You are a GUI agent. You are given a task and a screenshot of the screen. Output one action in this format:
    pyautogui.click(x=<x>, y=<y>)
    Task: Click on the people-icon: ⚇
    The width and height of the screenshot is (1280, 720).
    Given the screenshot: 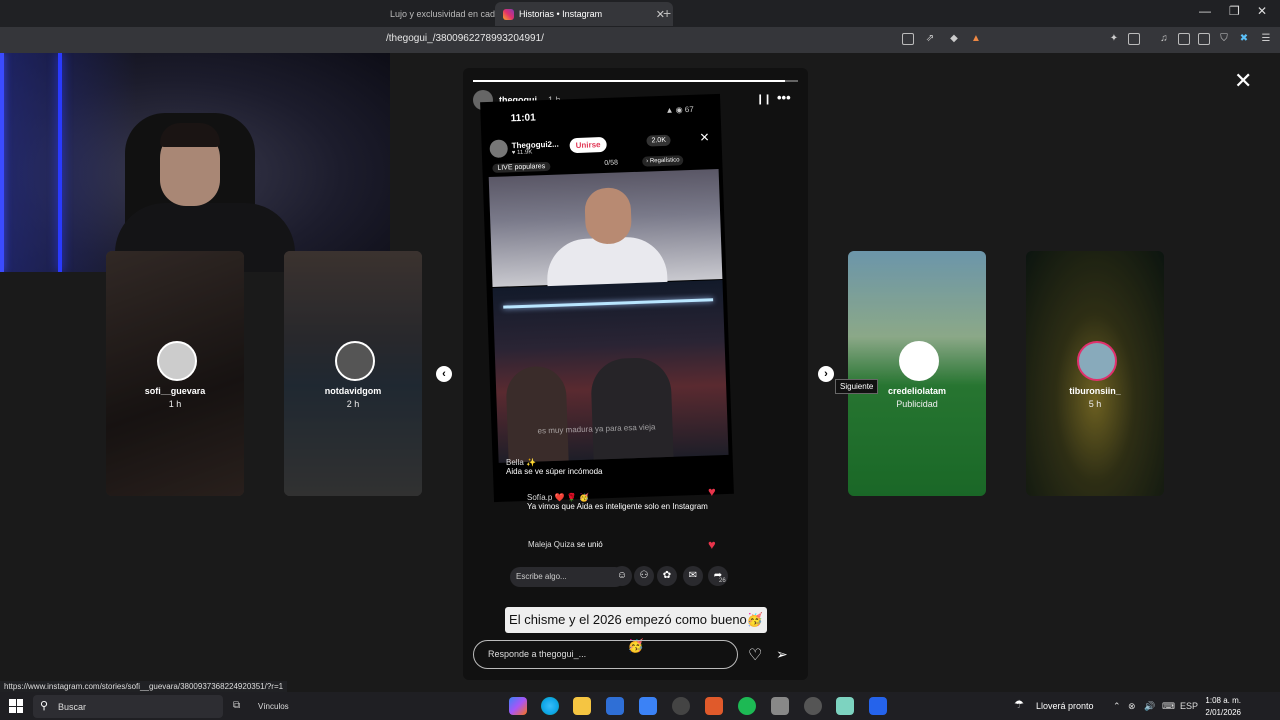 What is the action you would take?
    pyautogui.click(x=644, y=576)
    